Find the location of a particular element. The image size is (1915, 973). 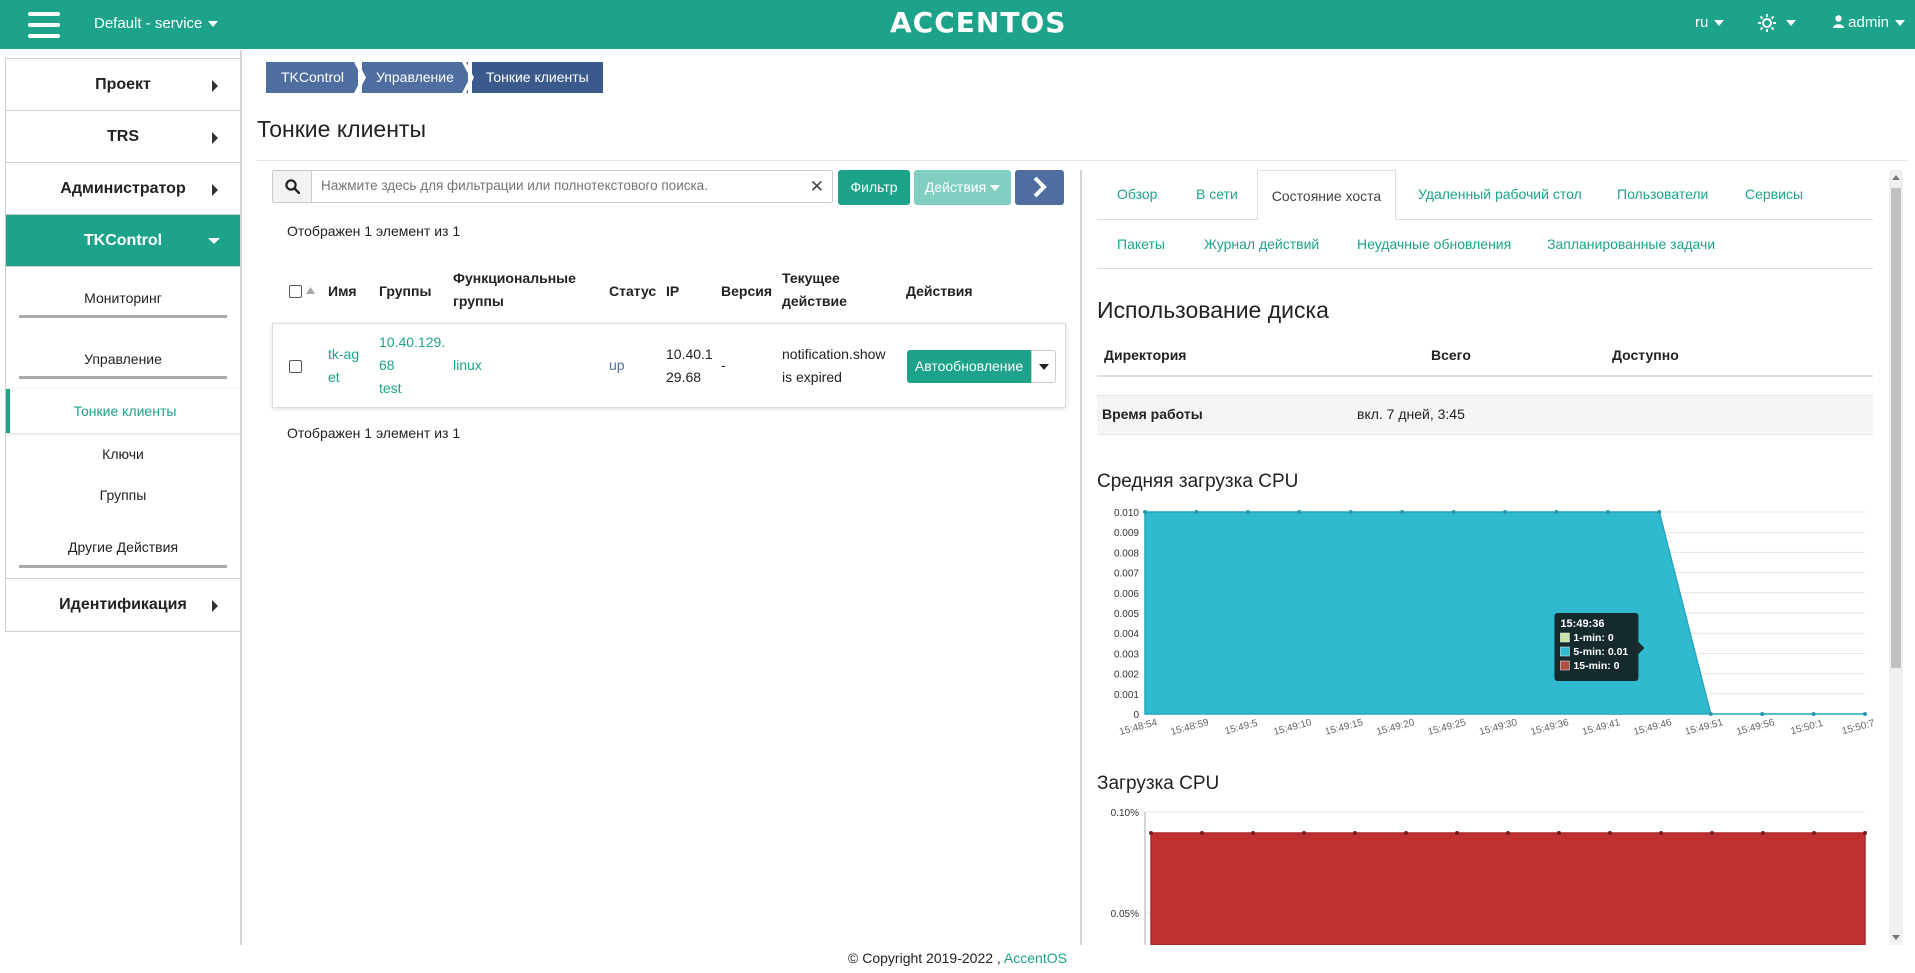

user-icon is located at coordinates (1838, 21).